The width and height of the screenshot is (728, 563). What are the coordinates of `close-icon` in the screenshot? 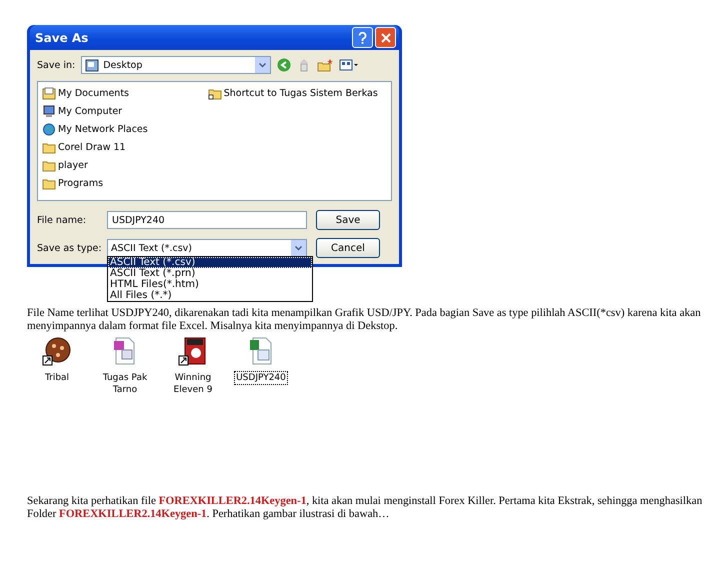 It's located at (385, 37).